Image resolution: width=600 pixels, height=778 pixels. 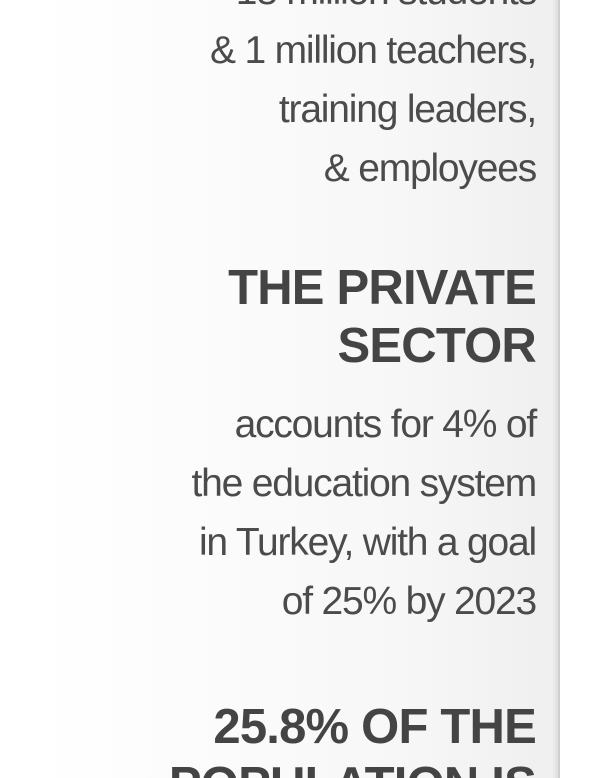 I want to click on intro-line: 18 million students, so click(x=373, y=10).